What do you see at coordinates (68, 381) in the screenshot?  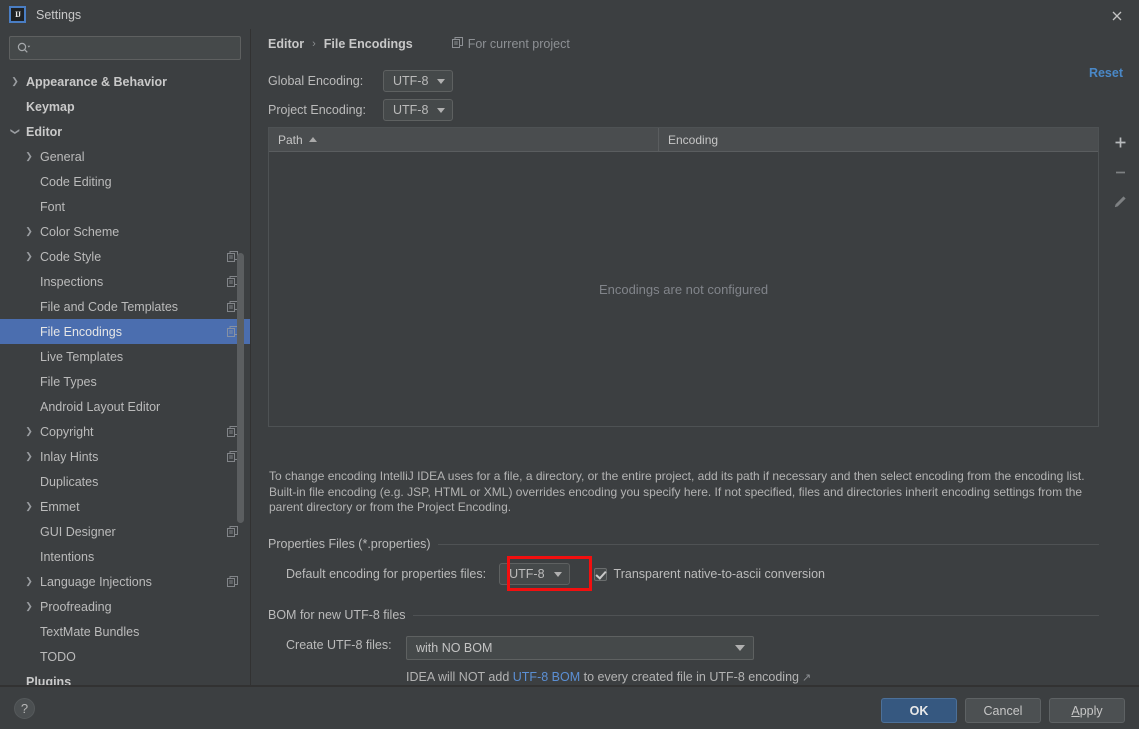 I see `sidebar-item-label: File Types` at bounding box center [68, 381].